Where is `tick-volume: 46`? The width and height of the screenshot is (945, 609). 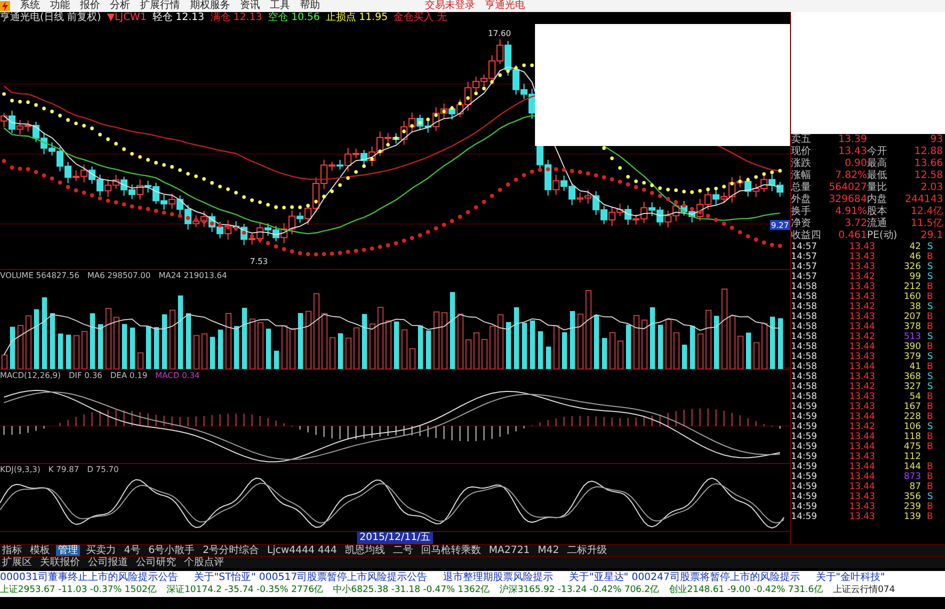
tick-volume: 46 is located at coordinates (914, 257).